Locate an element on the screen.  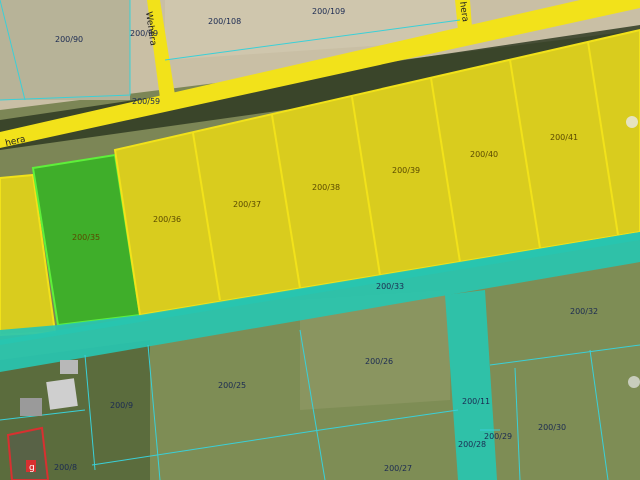
label-200-108: 200/108 is located at coordinates (224, 21).